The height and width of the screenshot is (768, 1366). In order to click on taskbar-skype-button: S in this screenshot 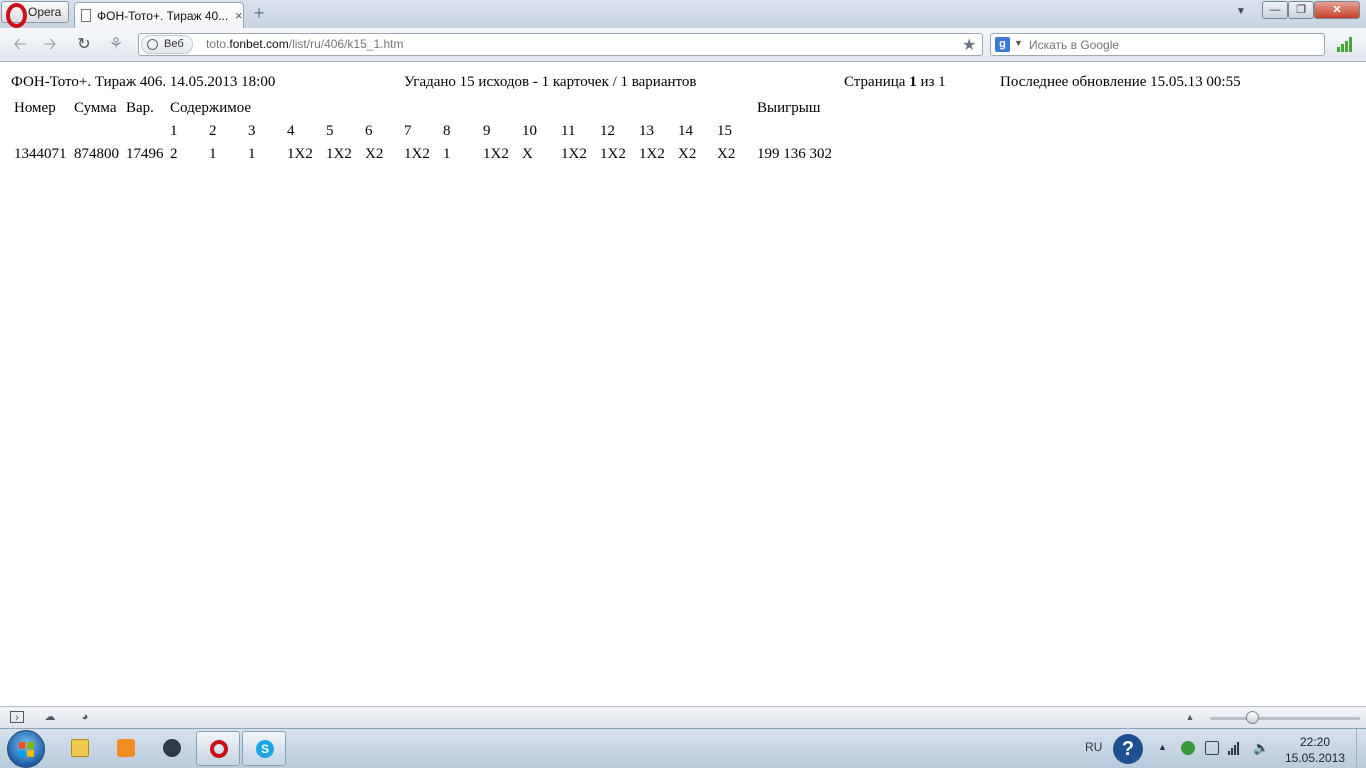, I will do `click(264, 748)`.